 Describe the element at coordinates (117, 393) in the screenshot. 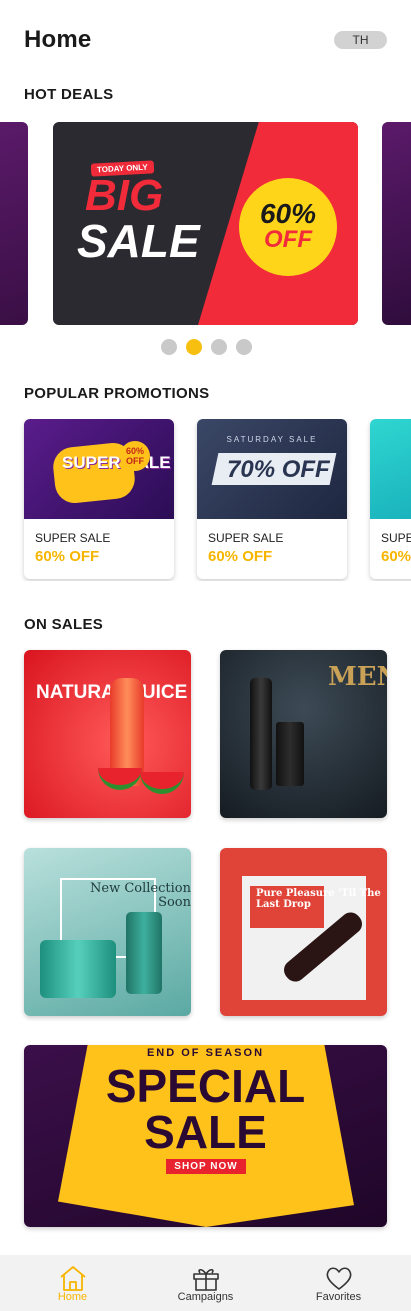

I see `section-title-popular-promotions: POPULAR PROMOTIONS` at that location.